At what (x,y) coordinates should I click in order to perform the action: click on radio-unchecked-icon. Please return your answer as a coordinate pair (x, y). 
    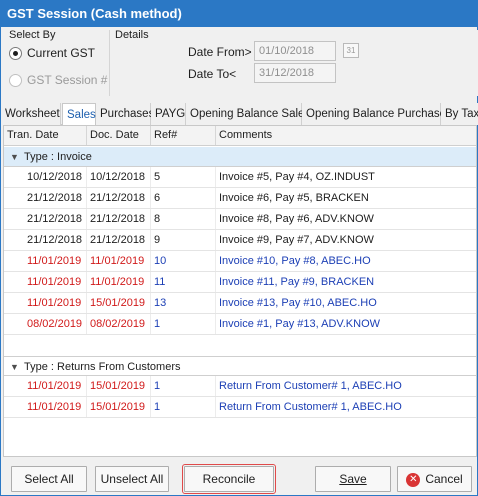
    Looking at the image, I should click on (15, 80).